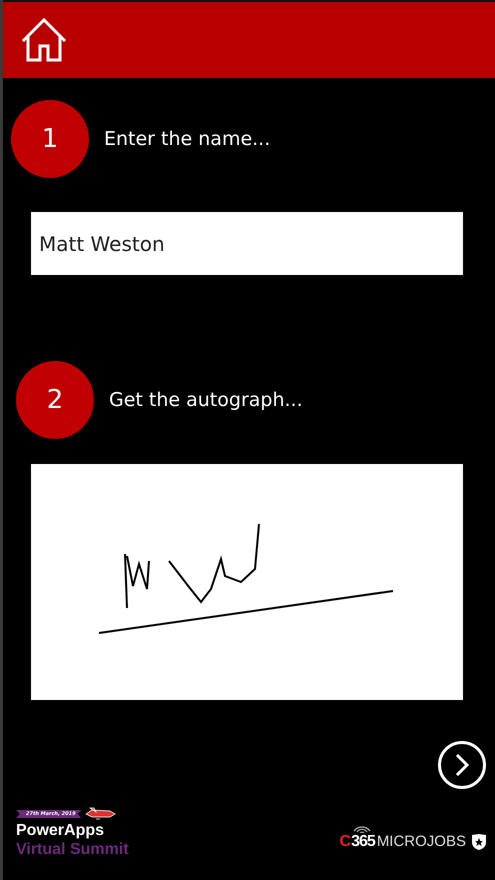 This screenshot has height=880, width=495. What do you see at coordinates (421, 841) in the screenshot?
I see `brand-name: MICROJOBS` at bounding box center [421, 841].